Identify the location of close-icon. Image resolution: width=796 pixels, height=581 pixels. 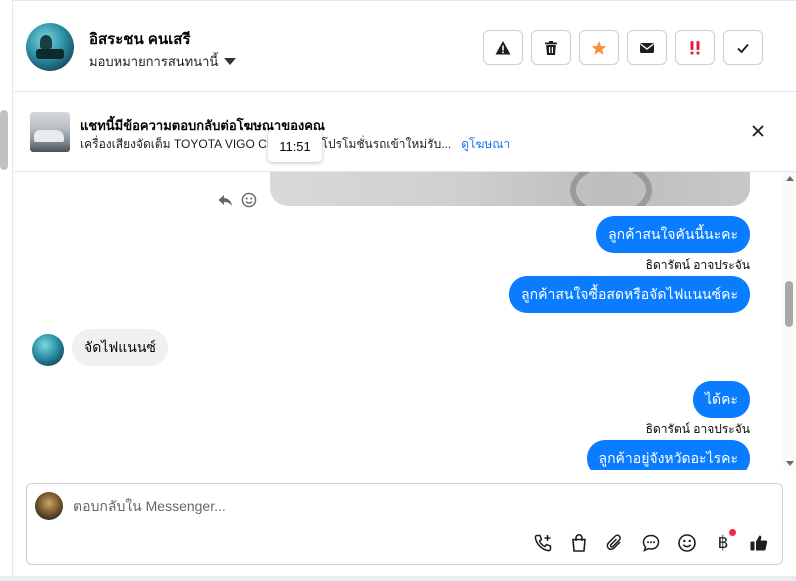
(758, 131).